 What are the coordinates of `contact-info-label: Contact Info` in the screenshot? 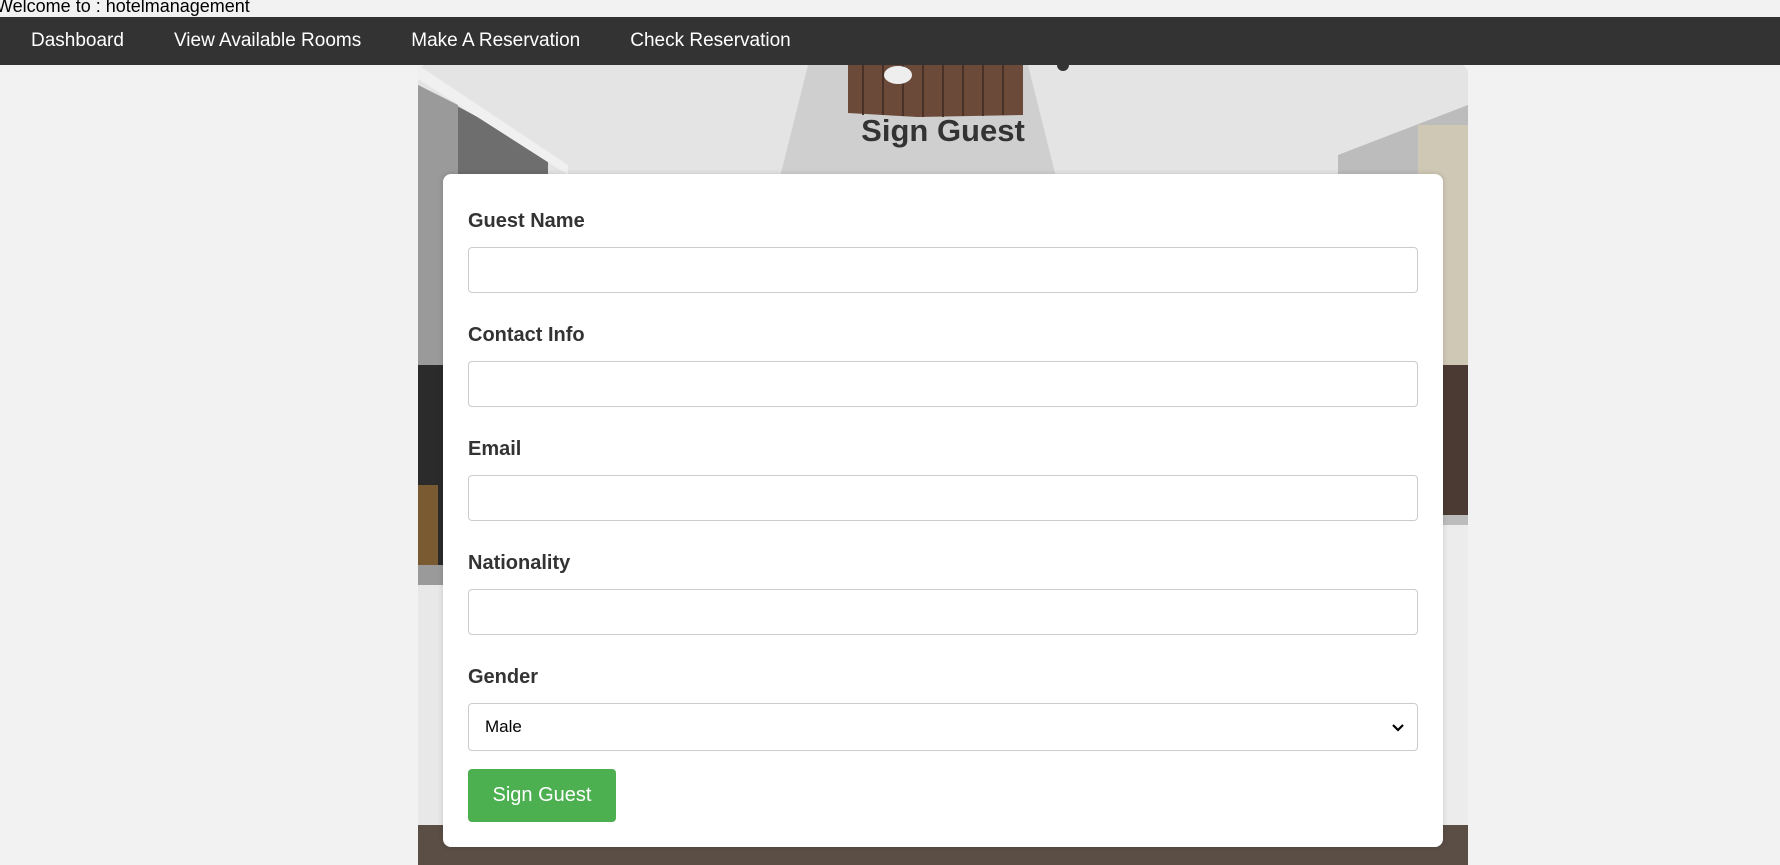 It's located at (526, 335).